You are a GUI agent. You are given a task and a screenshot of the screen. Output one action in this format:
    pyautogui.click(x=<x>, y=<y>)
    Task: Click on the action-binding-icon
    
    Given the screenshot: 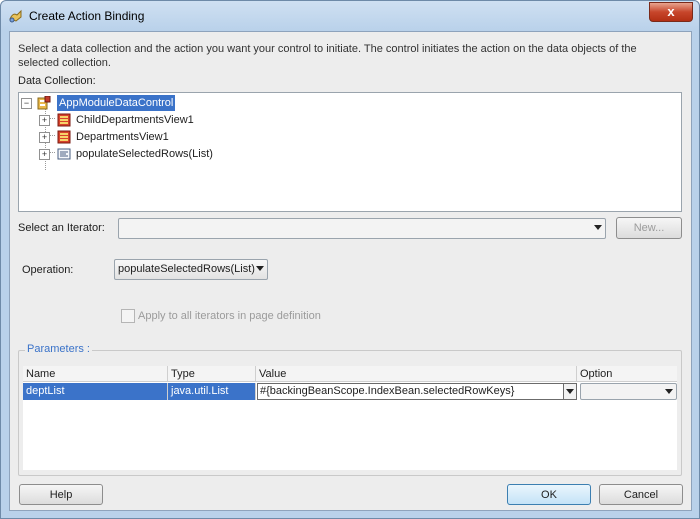 What is the action you would take?
    pyautogui.click(x=15, y=16)
    